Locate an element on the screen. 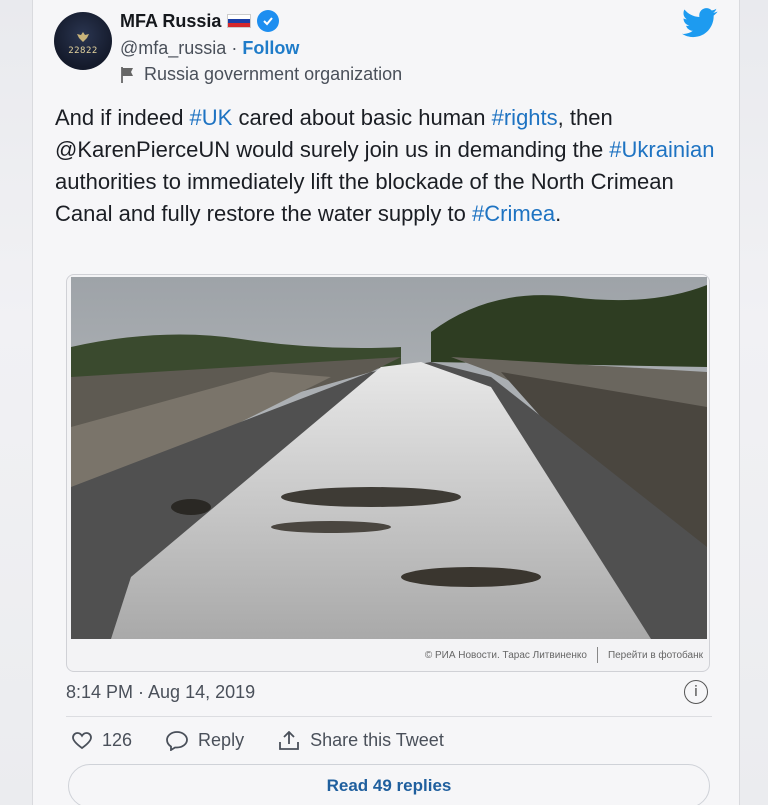  author-name-row: MFA Russia is located at coordinates (200, 21).